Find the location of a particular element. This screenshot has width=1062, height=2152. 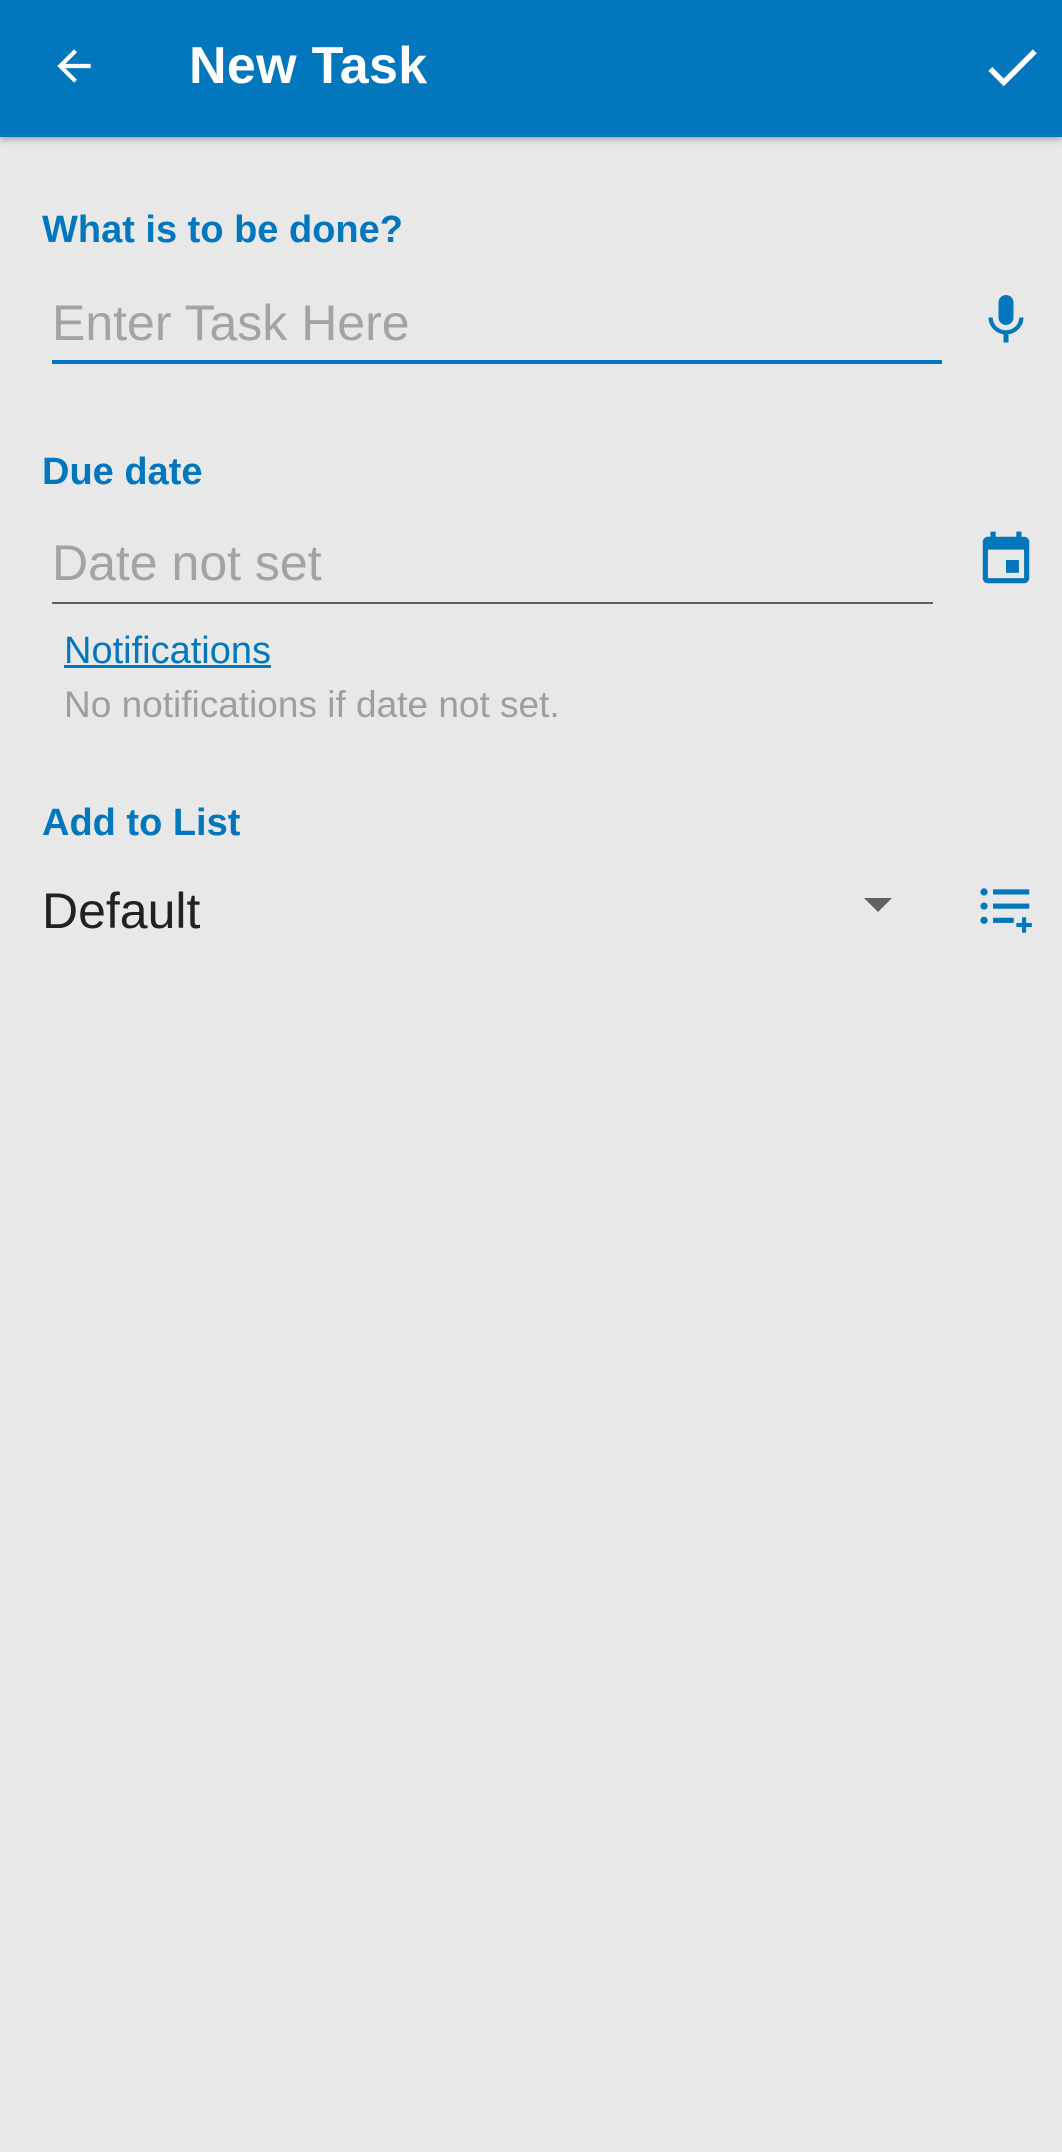

calendar-button is located at coordinates (1006, 560).